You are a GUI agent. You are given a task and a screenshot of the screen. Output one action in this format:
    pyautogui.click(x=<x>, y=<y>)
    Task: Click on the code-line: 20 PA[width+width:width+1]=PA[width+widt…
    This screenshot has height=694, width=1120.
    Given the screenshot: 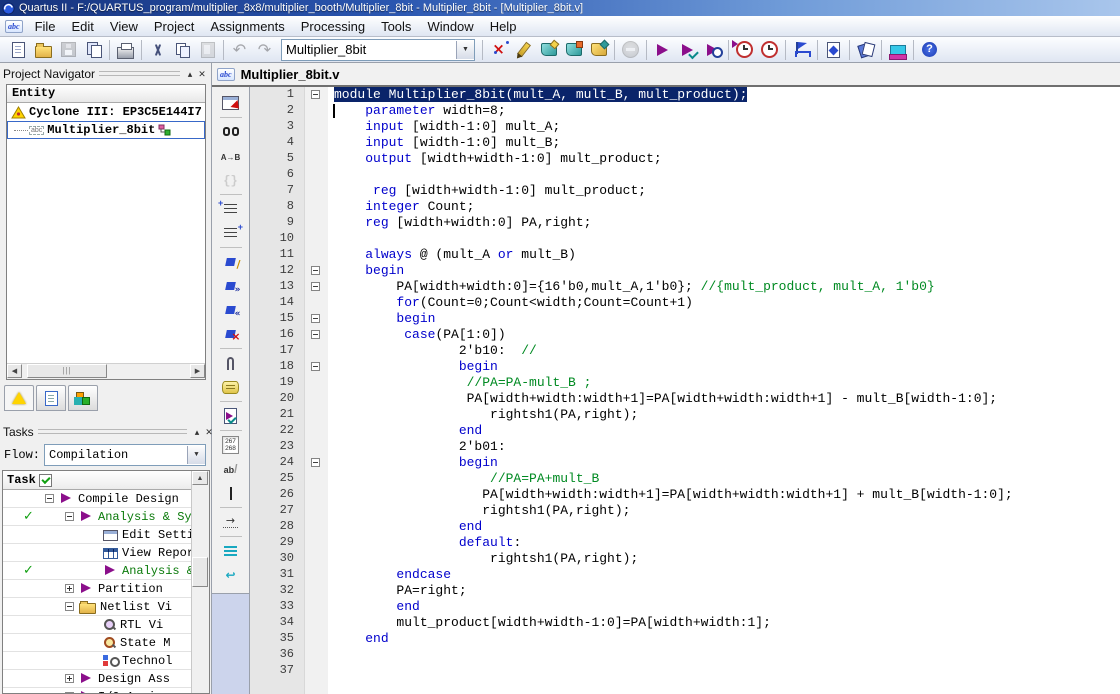 What is the action you would take?
    pyautogui.click(x=685, y=399)
    